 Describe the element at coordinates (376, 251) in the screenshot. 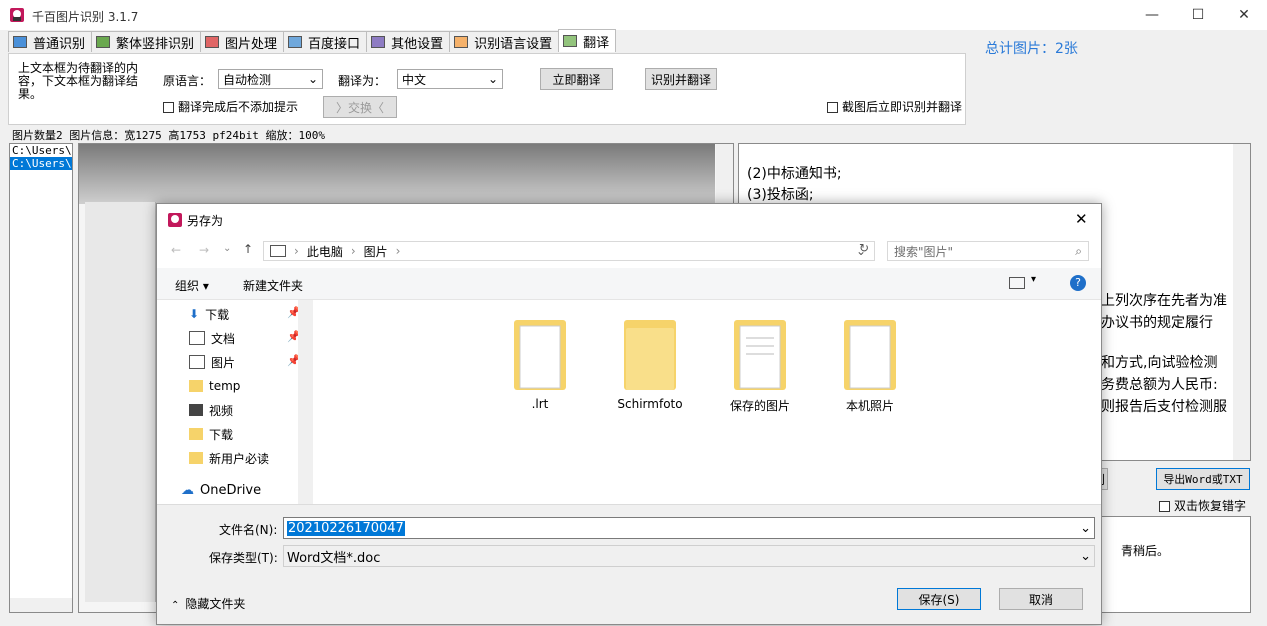

I see `breadcrumb-pictures: 图片` at that location.